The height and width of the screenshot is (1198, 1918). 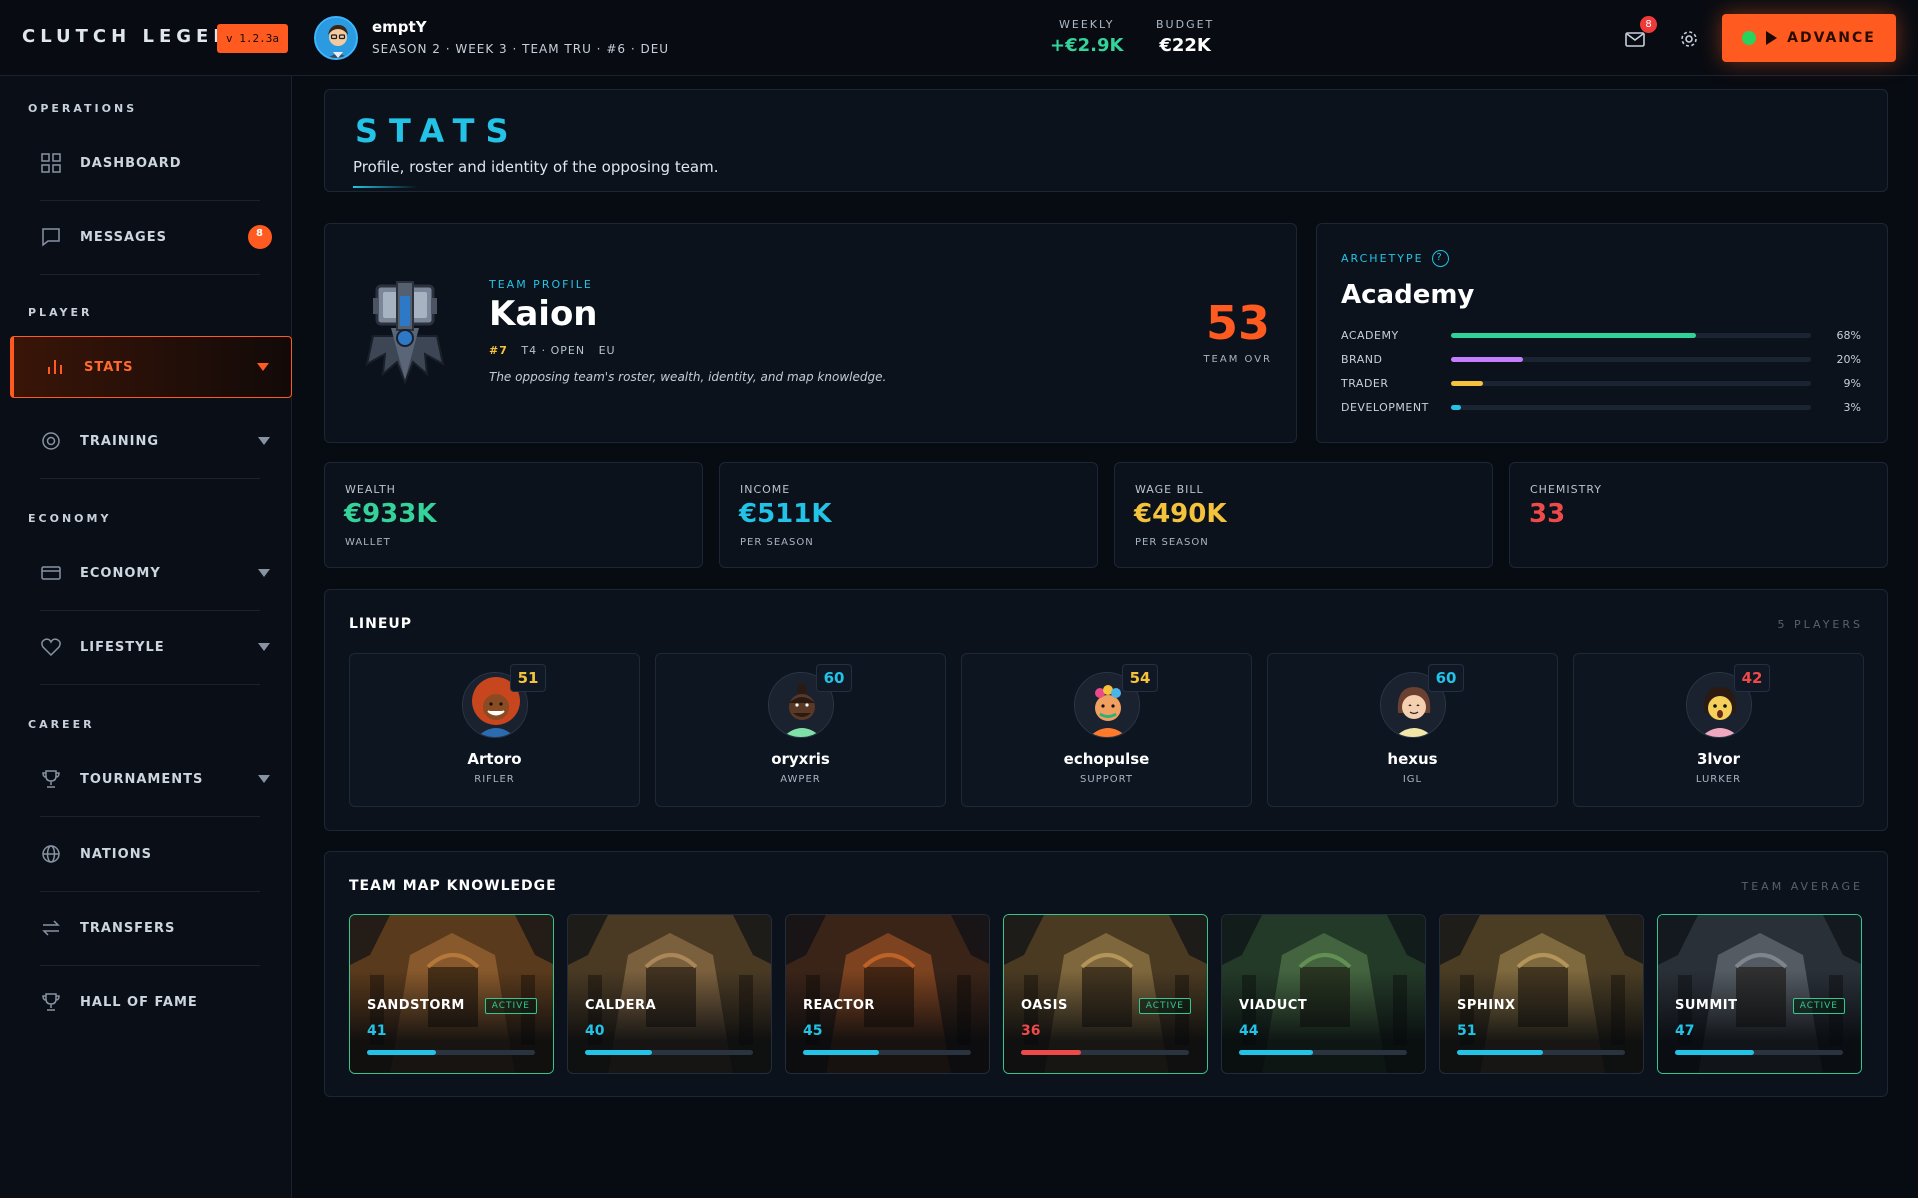 What do you see at coordinates (1105, 994) in the screenshot?
I see `map-card-oasis: OASIS 36 ACTIVE` at bounding box center [1105, 994].